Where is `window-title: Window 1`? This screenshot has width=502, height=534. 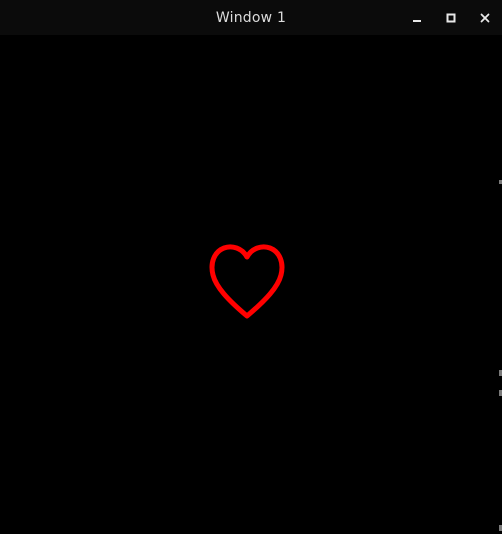 window-title: Window 1 is located at coordinates (251, 17).